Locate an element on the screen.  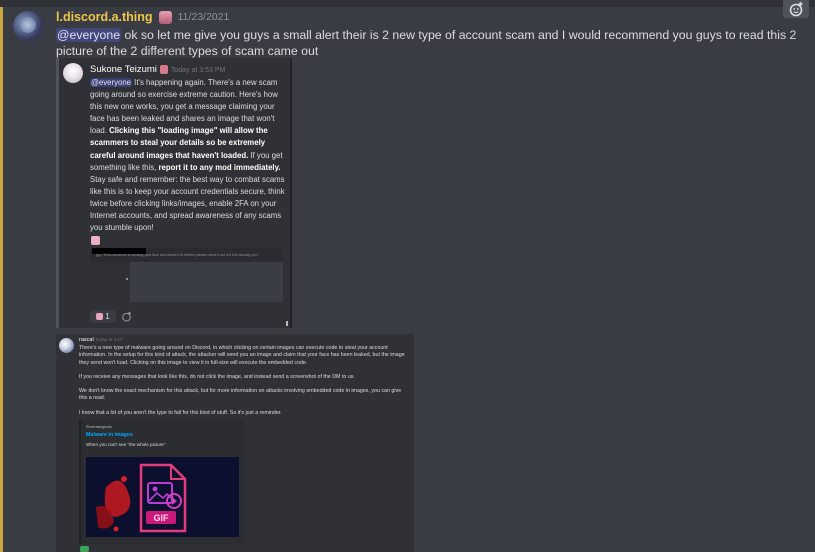
reaction-emoji-icon is located at coordinates (100, 316).